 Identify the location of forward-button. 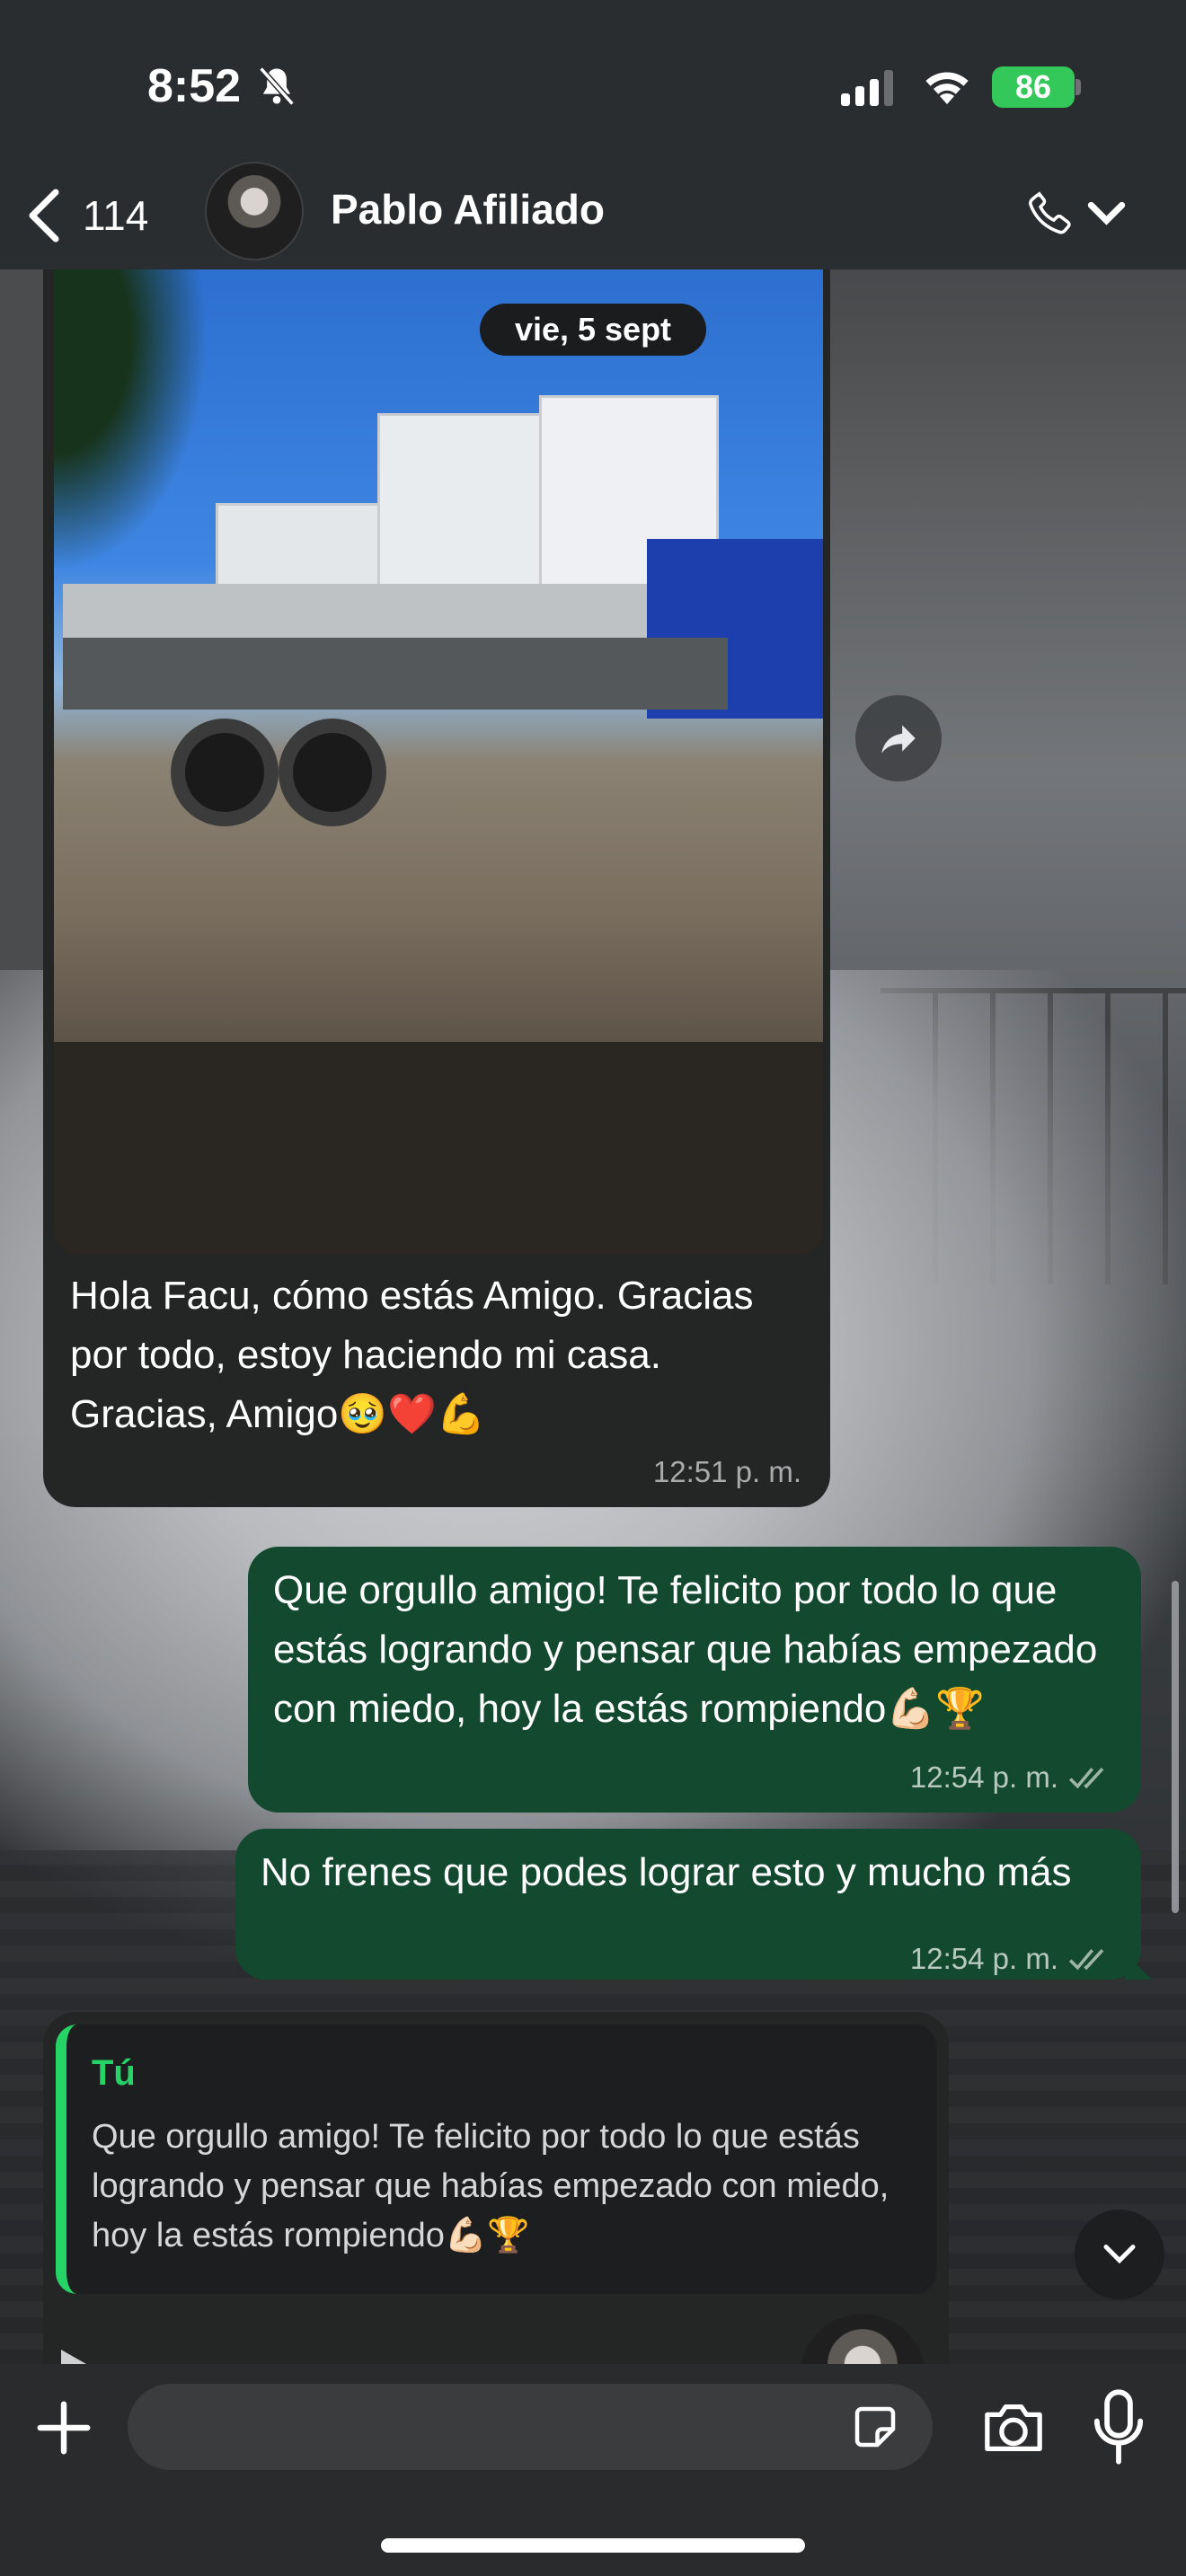
(898, 738).